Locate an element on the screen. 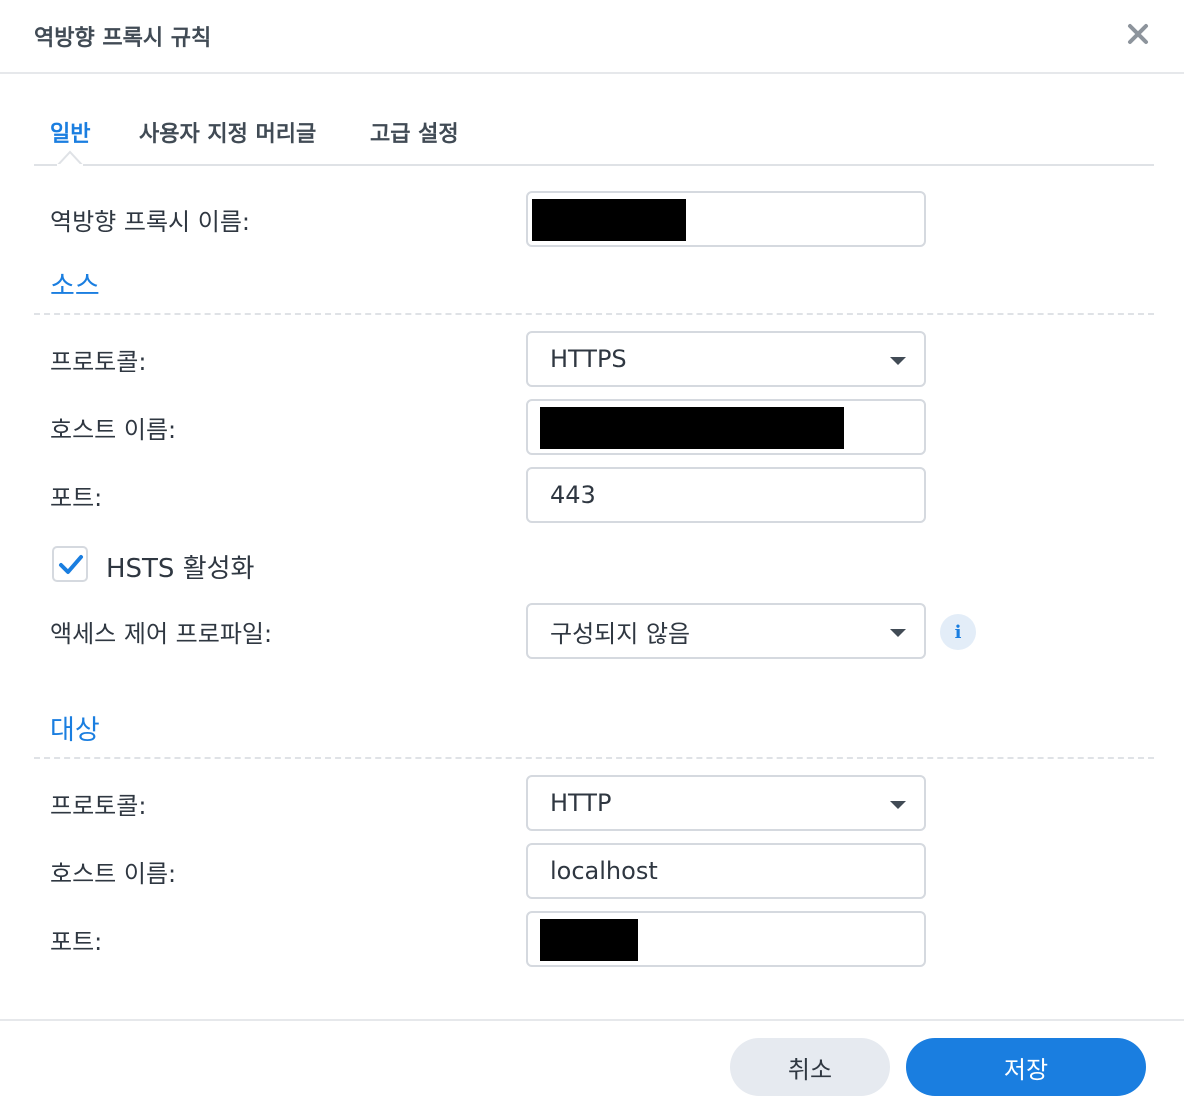 The width and height of the screenshot is (1184, 1112). destination-protocol-label: 프로토콜: is located at coordinates (98, 806).